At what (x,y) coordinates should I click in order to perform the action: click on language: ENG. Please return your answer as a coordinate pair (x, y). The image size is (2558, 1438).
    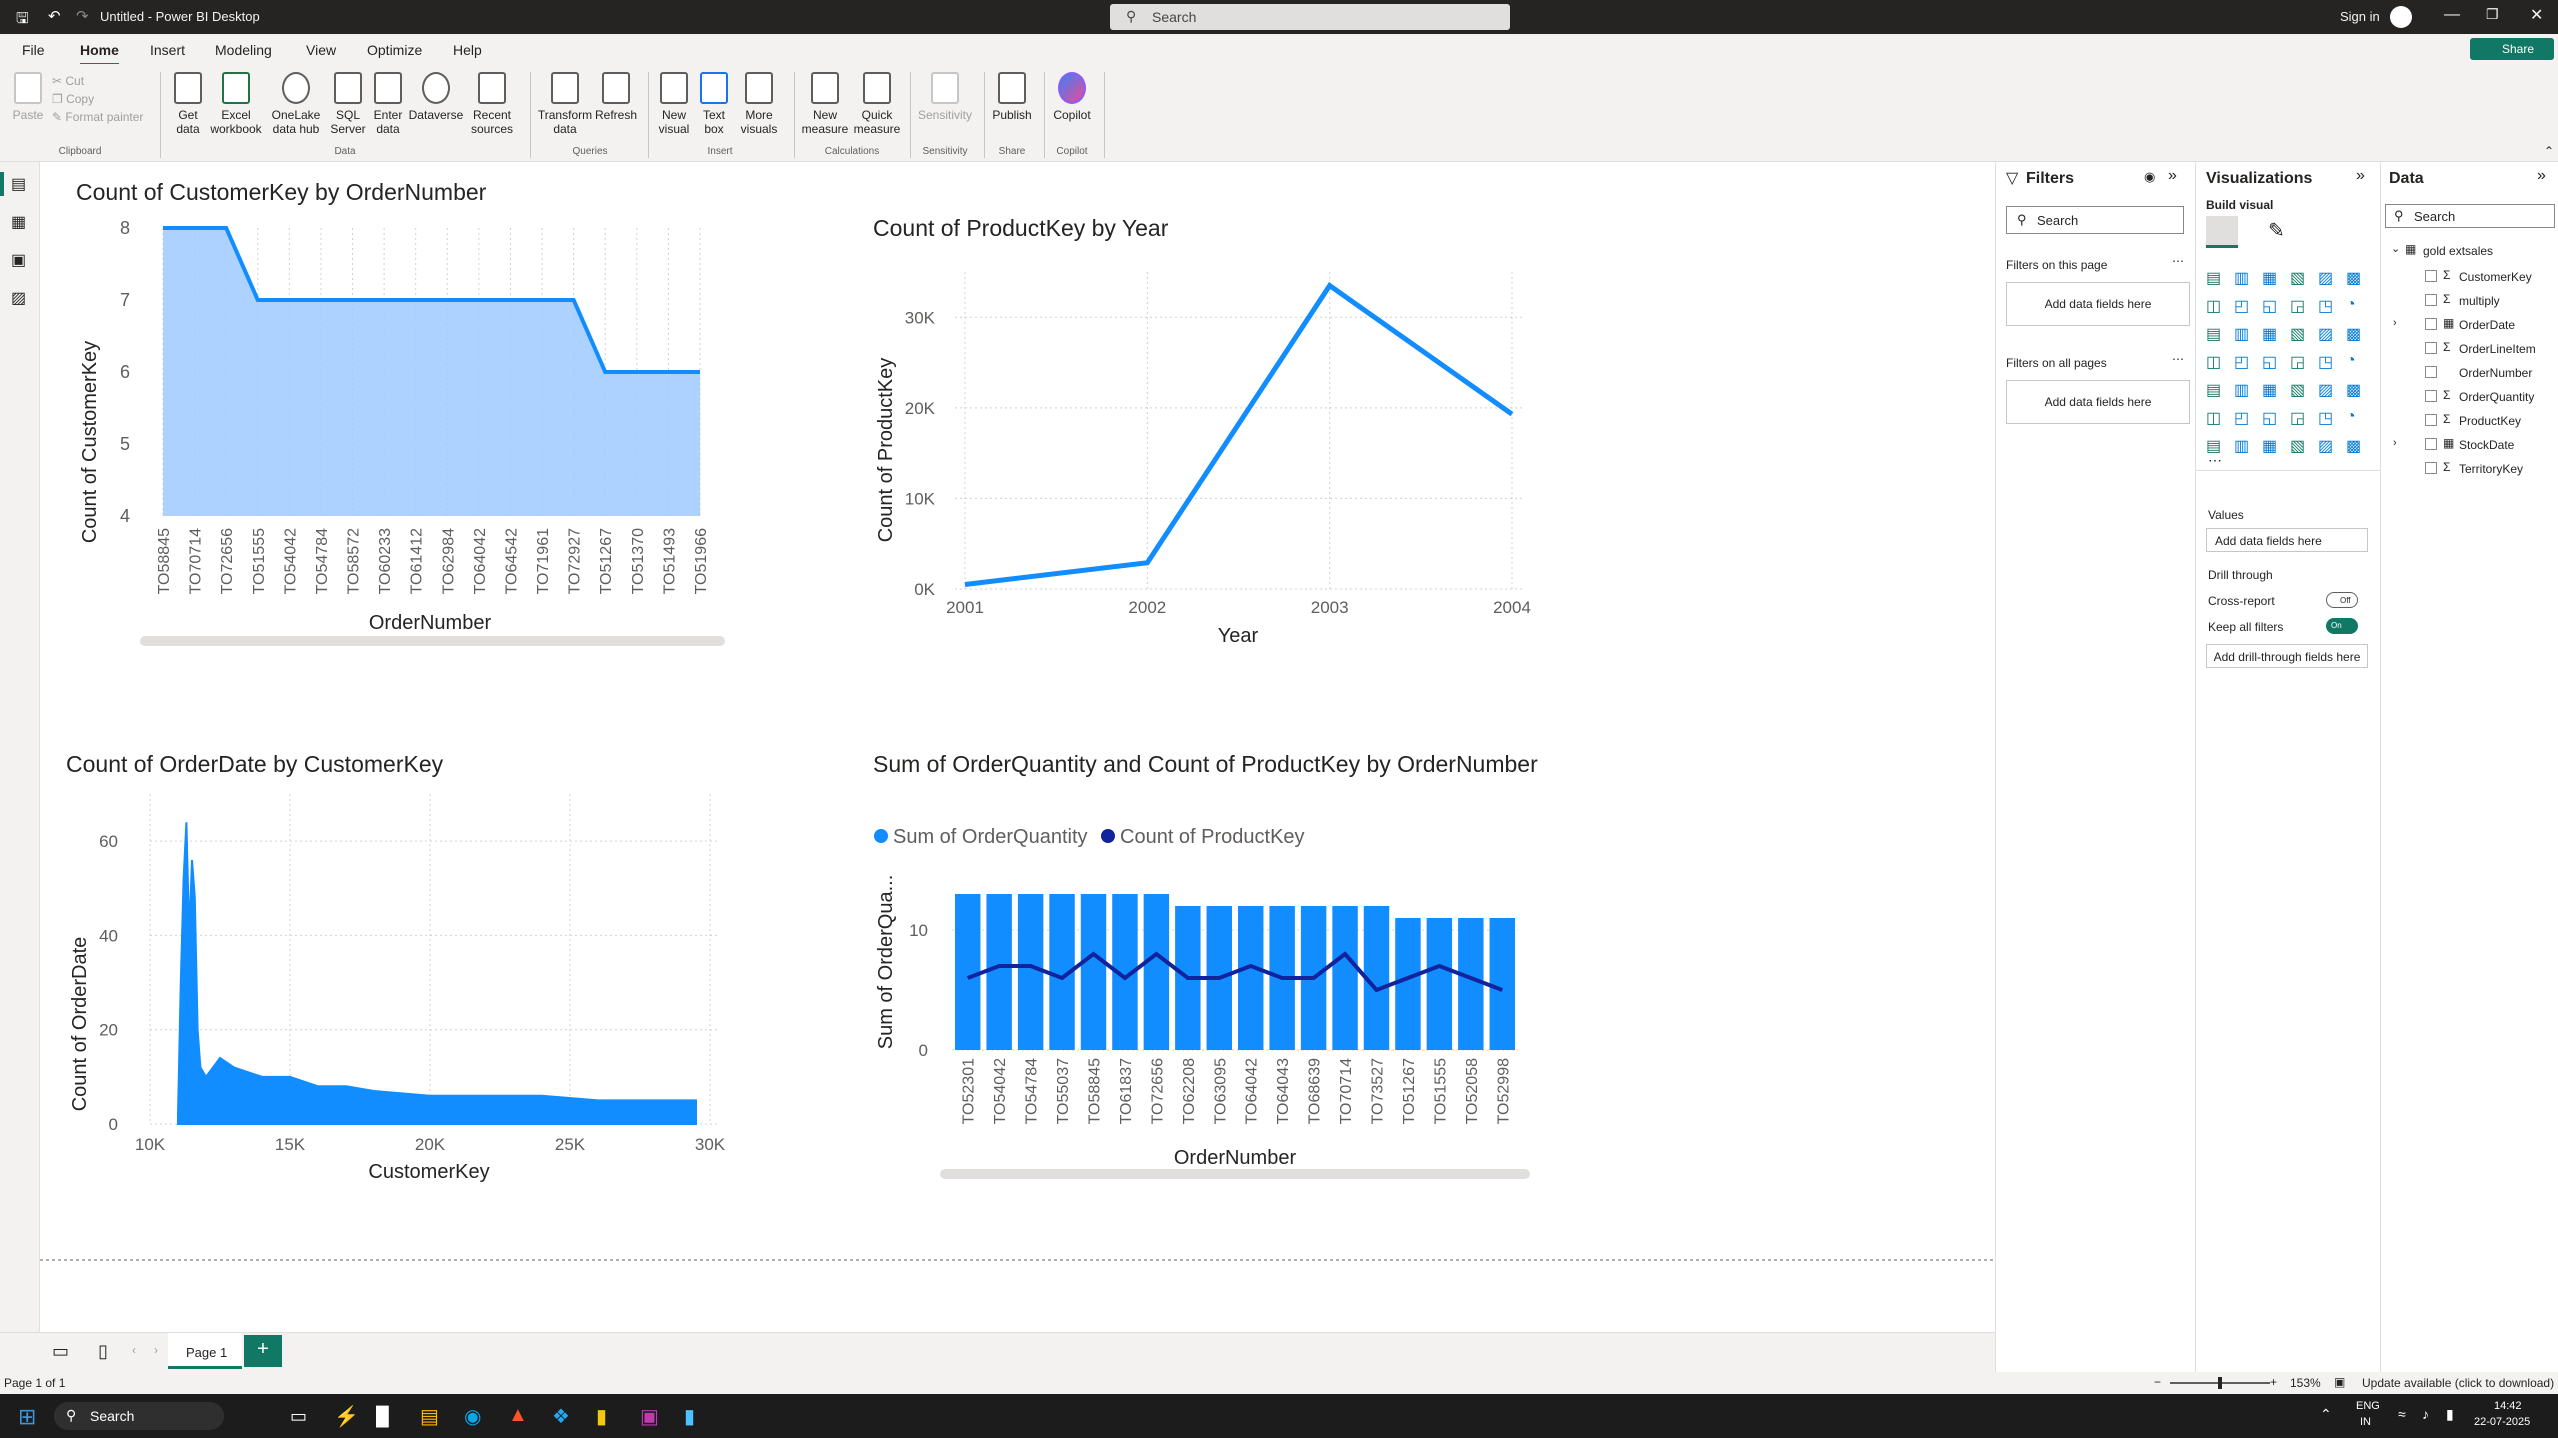
    Looking at the image, I should click on (2368, 1406).